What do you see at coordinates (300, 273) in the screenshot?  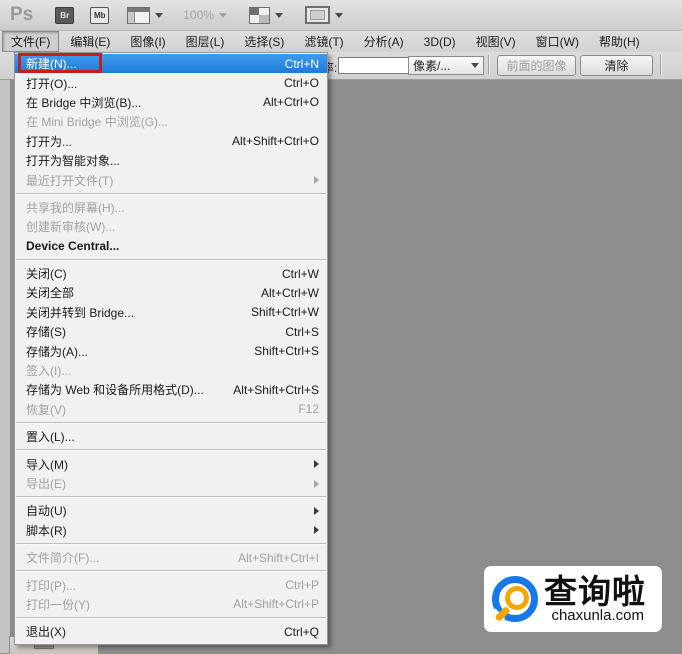 I see `menu-item-shortcut: Ctrl+W` at bounding box center [300, 273].